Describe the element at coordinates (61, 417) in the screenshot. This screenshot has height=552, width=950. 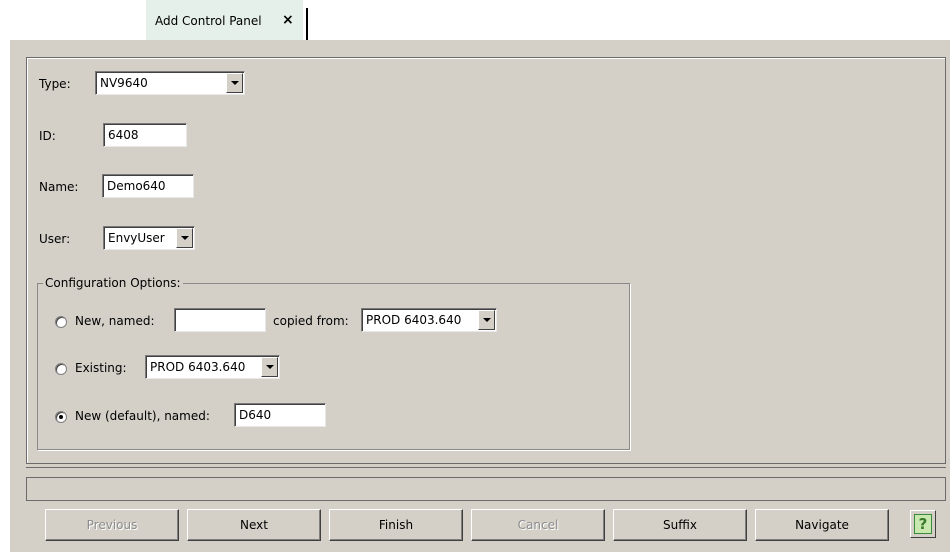
I see `radio-new-default` at that location.